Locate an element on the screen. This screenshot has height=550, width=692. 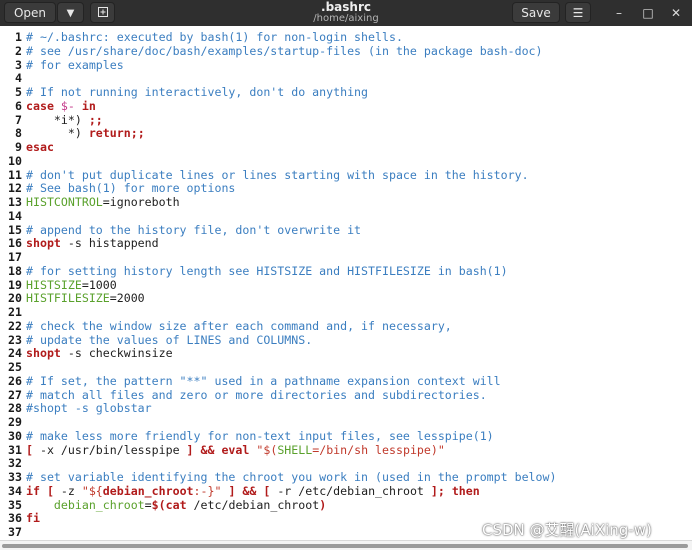
horizontal-scrollbar is located at coordinates (346, 545).